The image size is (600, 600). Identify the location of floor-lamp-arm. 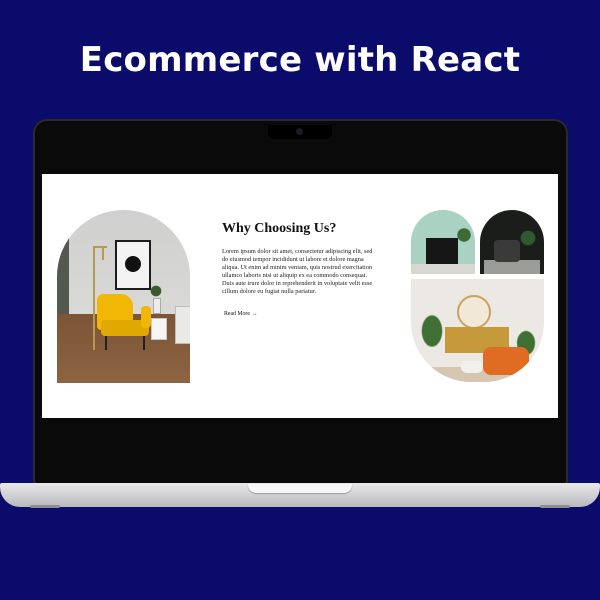
(100, 247).